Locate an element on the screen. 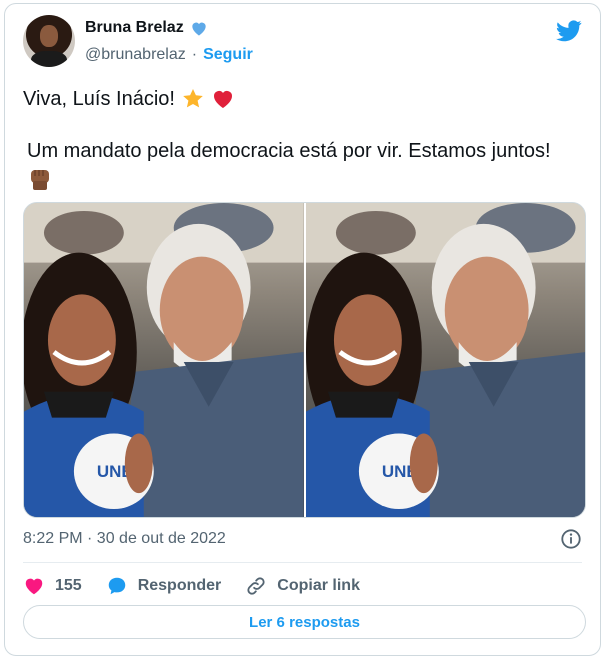  author-display-name: Bruna Brelaz is located at coordinates (134, 28).